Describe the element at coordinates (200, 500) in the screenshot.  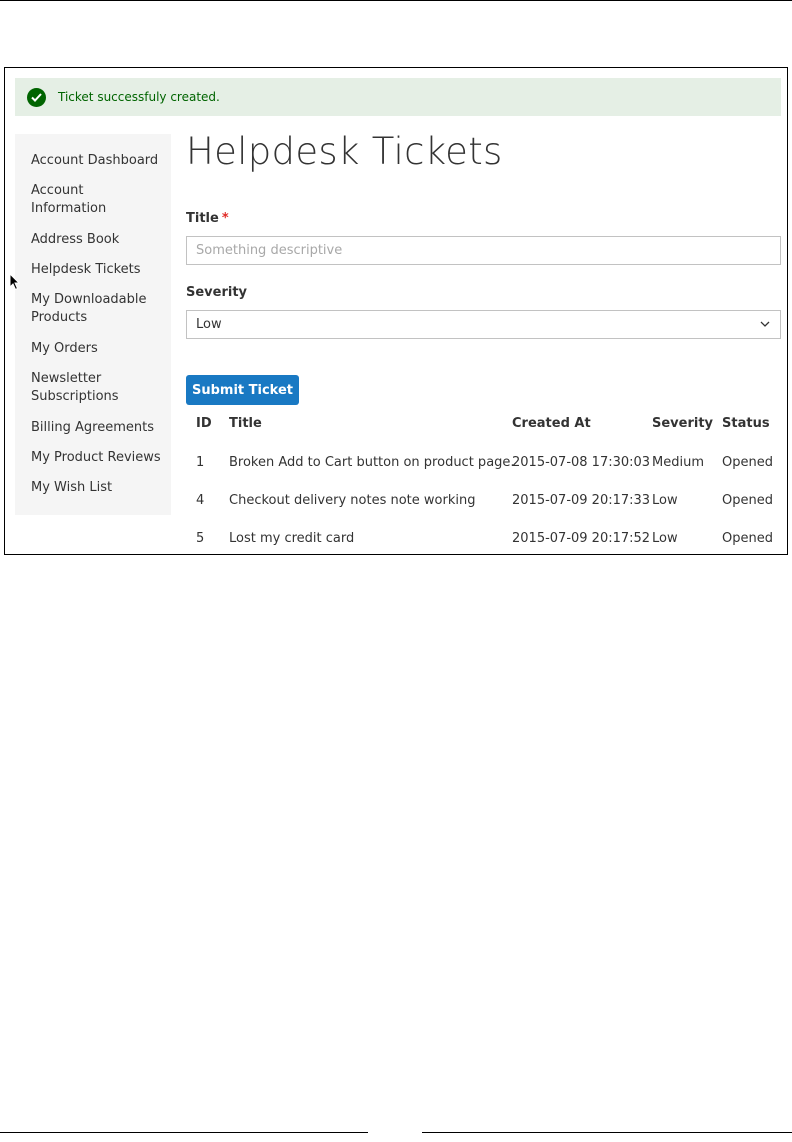
I see `cell-id: 4` at that location.